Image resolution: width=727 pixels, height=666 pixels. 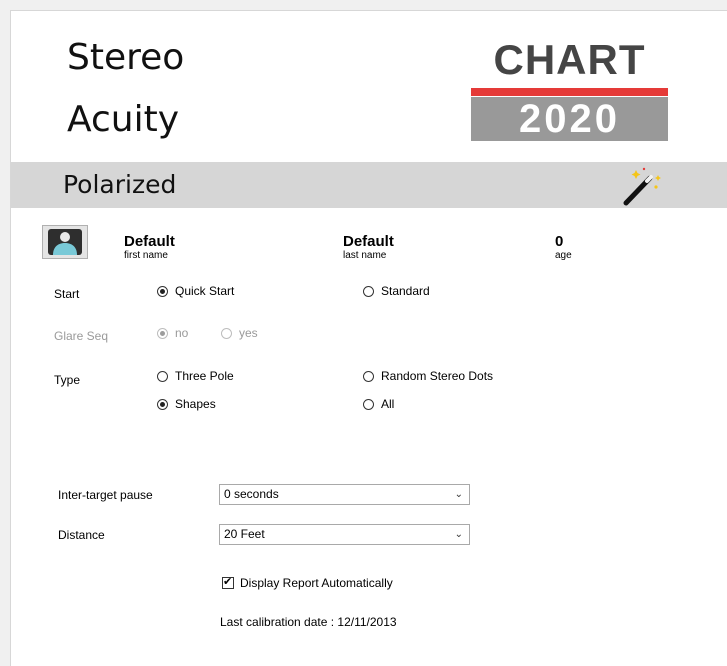 What do you see at coordinates (244, 534) in the screenshot?
I see `distance-value: 20 Feet` at bounding box center [244, 534].